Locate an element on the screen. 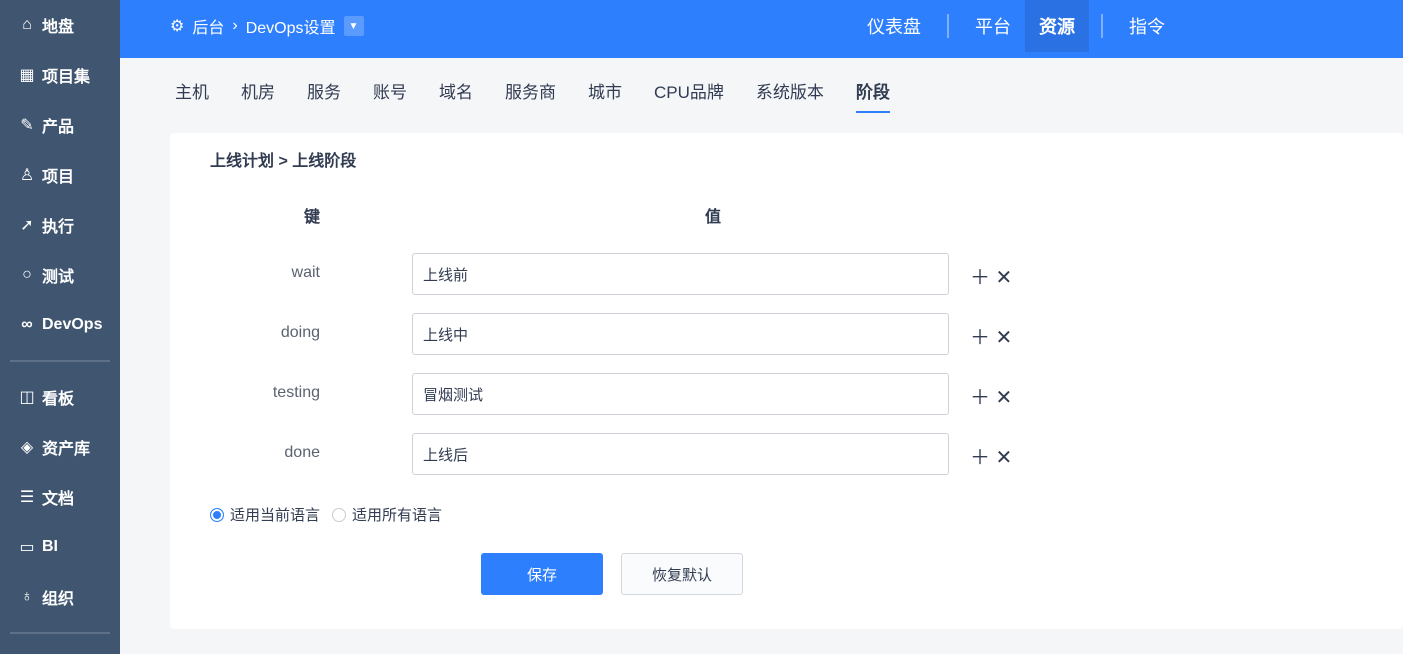  radio-all-label: 适用所有语言 is located at coordinates (397, 514).